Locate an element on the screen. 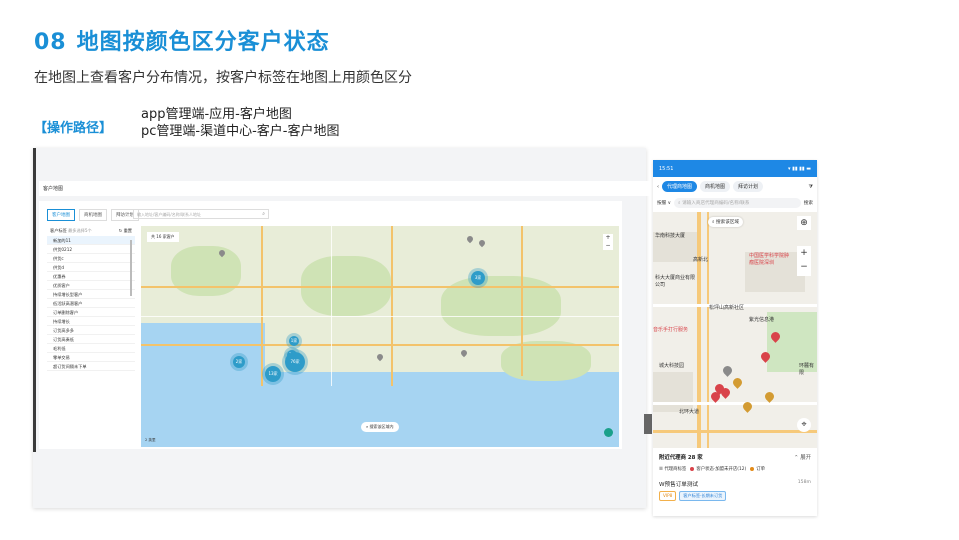 This screenshot has width=959, height=540. map-pin-gray is located at coordinates (727, 370).